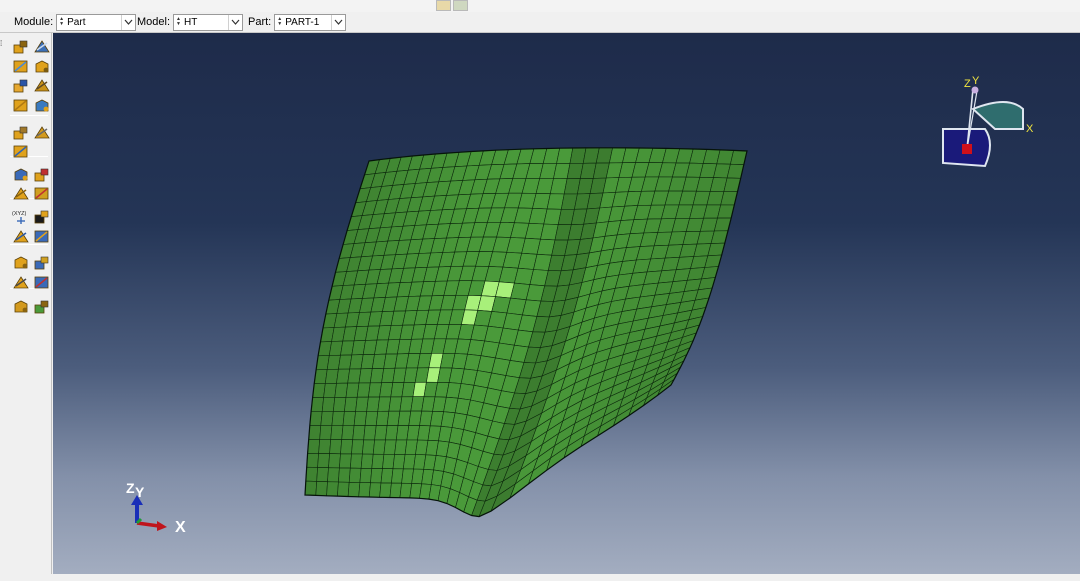  Describe the element at coordinates (208, 22) in the screenshot. I see `model-combo: ▲ ▼ HT` at that location.